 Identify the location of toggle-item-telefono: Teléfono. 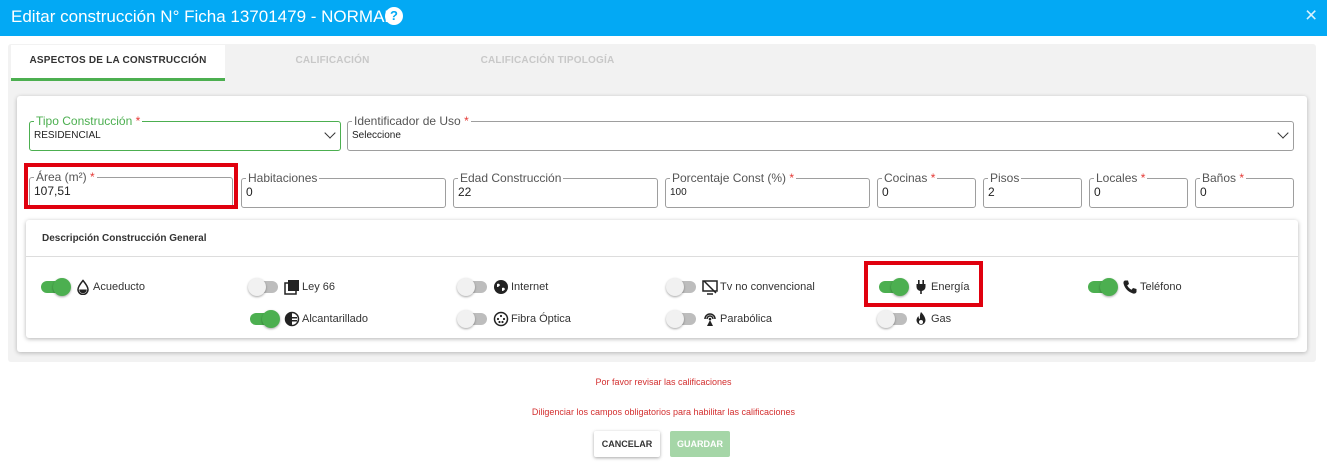
(1135, 287).